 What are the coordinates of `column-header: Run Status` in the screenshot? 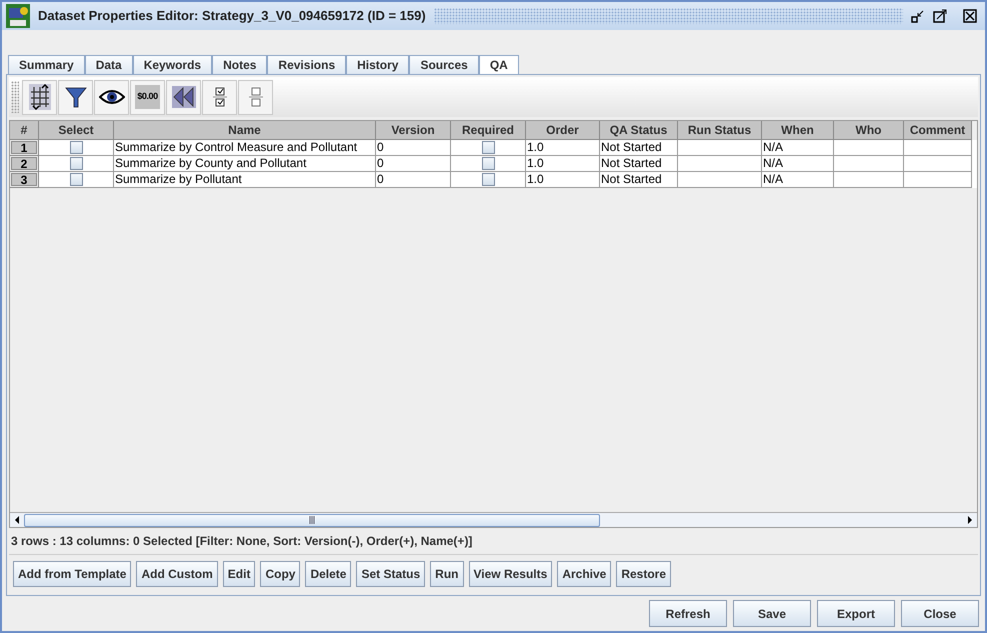 It's located at (720, 130).